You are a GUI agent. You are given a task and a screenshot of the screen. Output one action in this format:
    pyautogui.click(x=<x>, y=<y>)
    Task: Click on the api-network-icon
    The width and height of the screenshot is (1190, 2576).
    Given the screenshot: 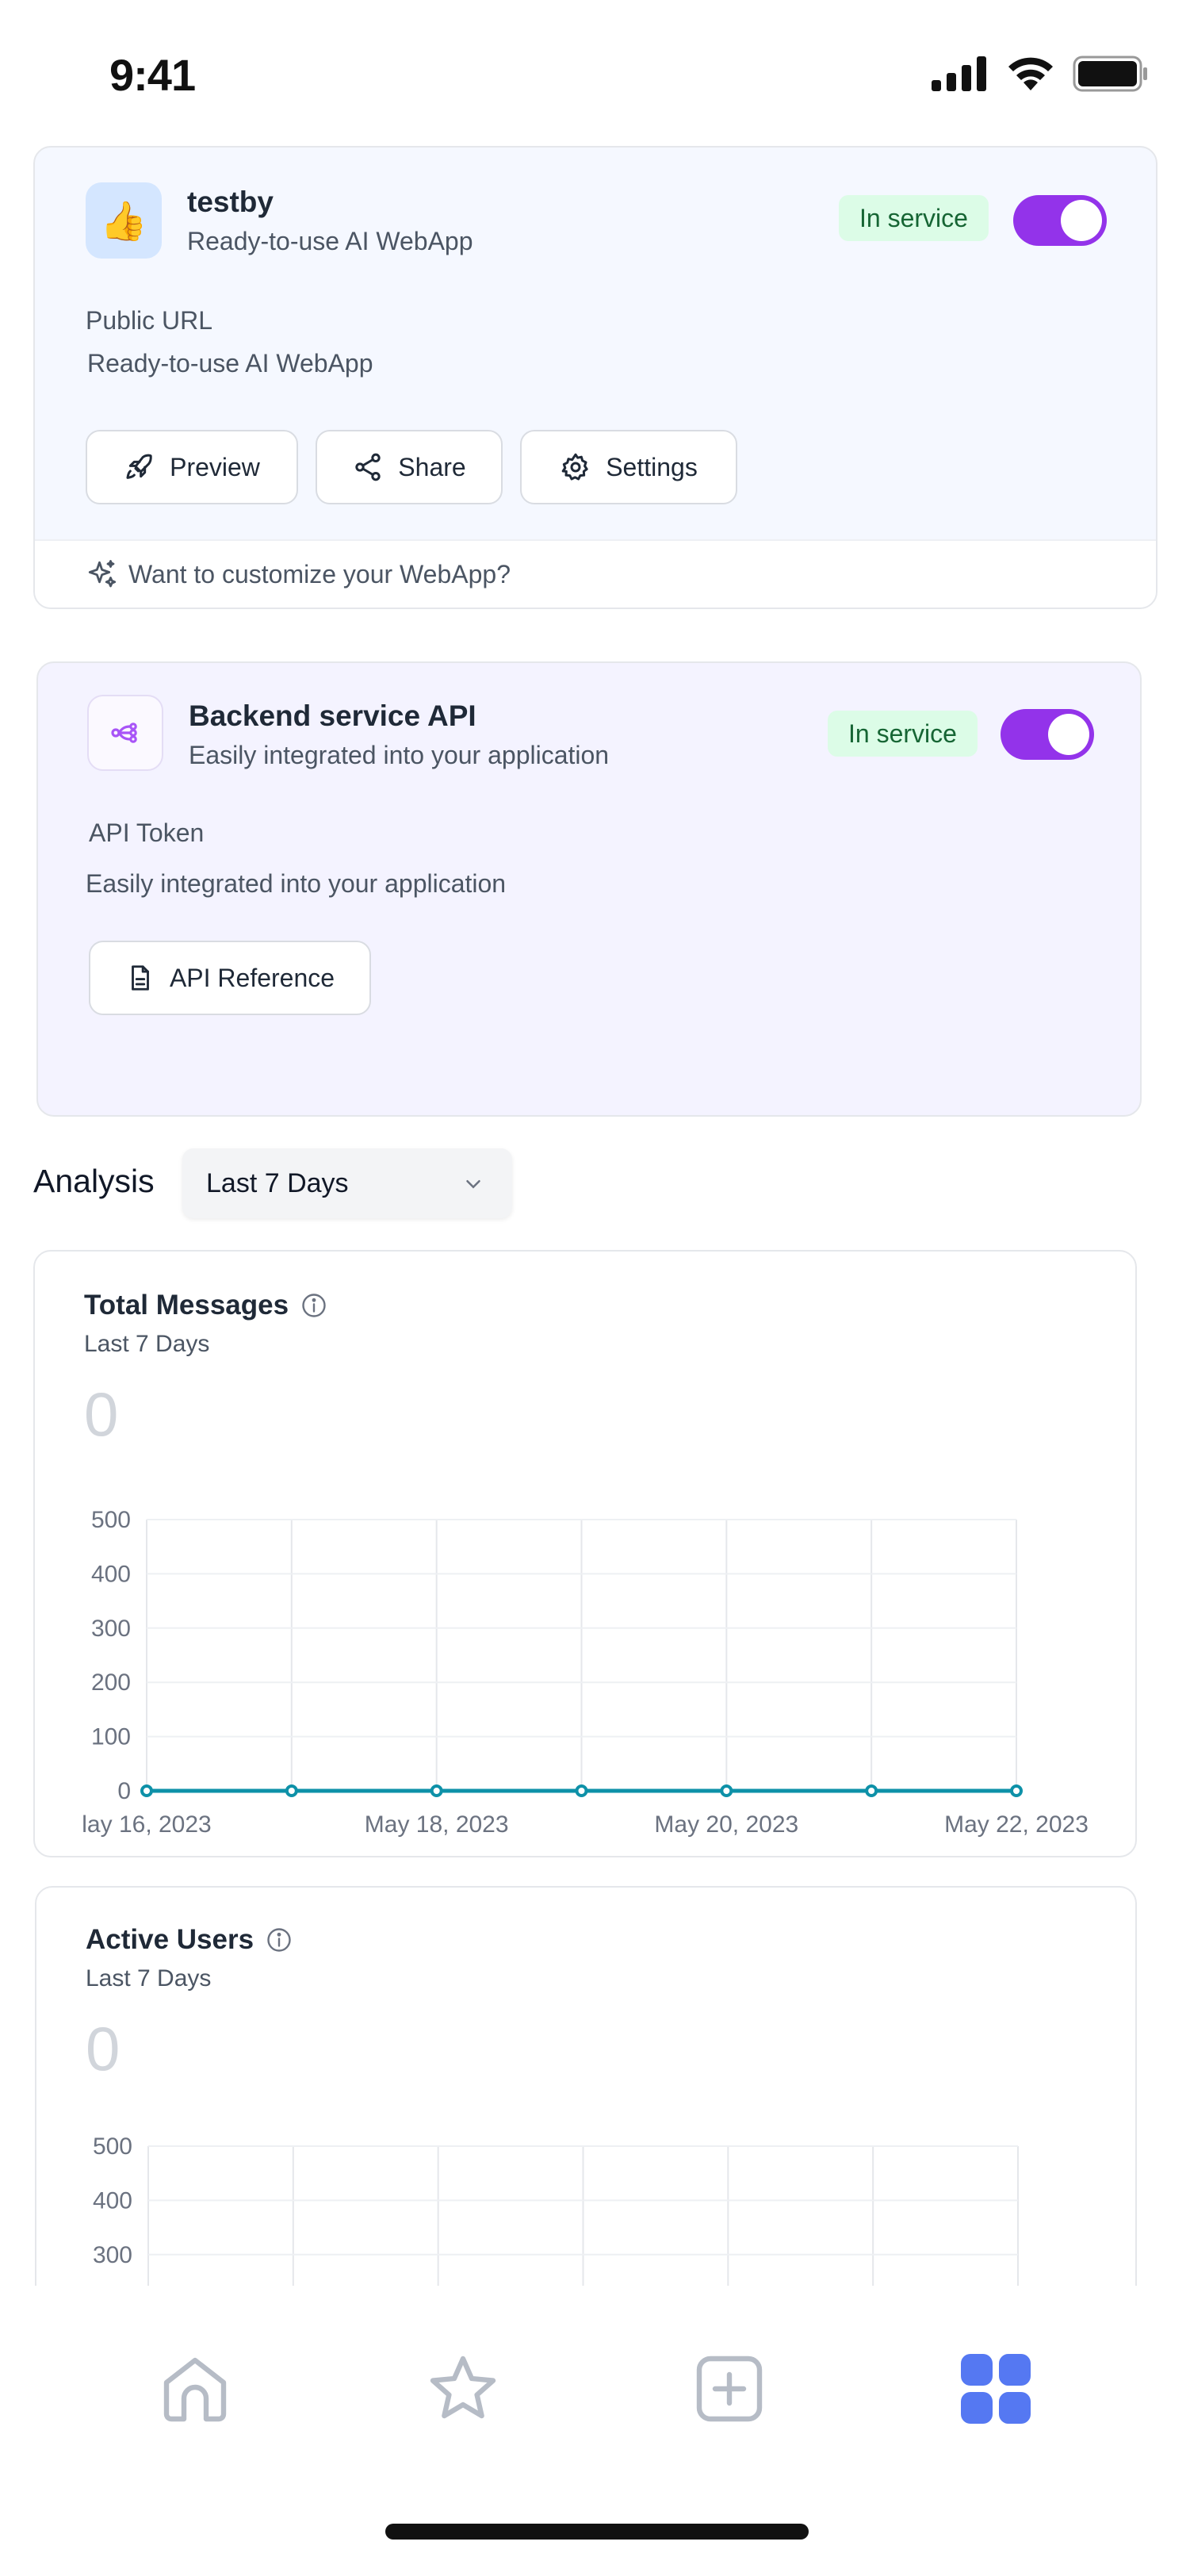 What is the action you would take?
    pyautogui.click(x=124, y=733)
    